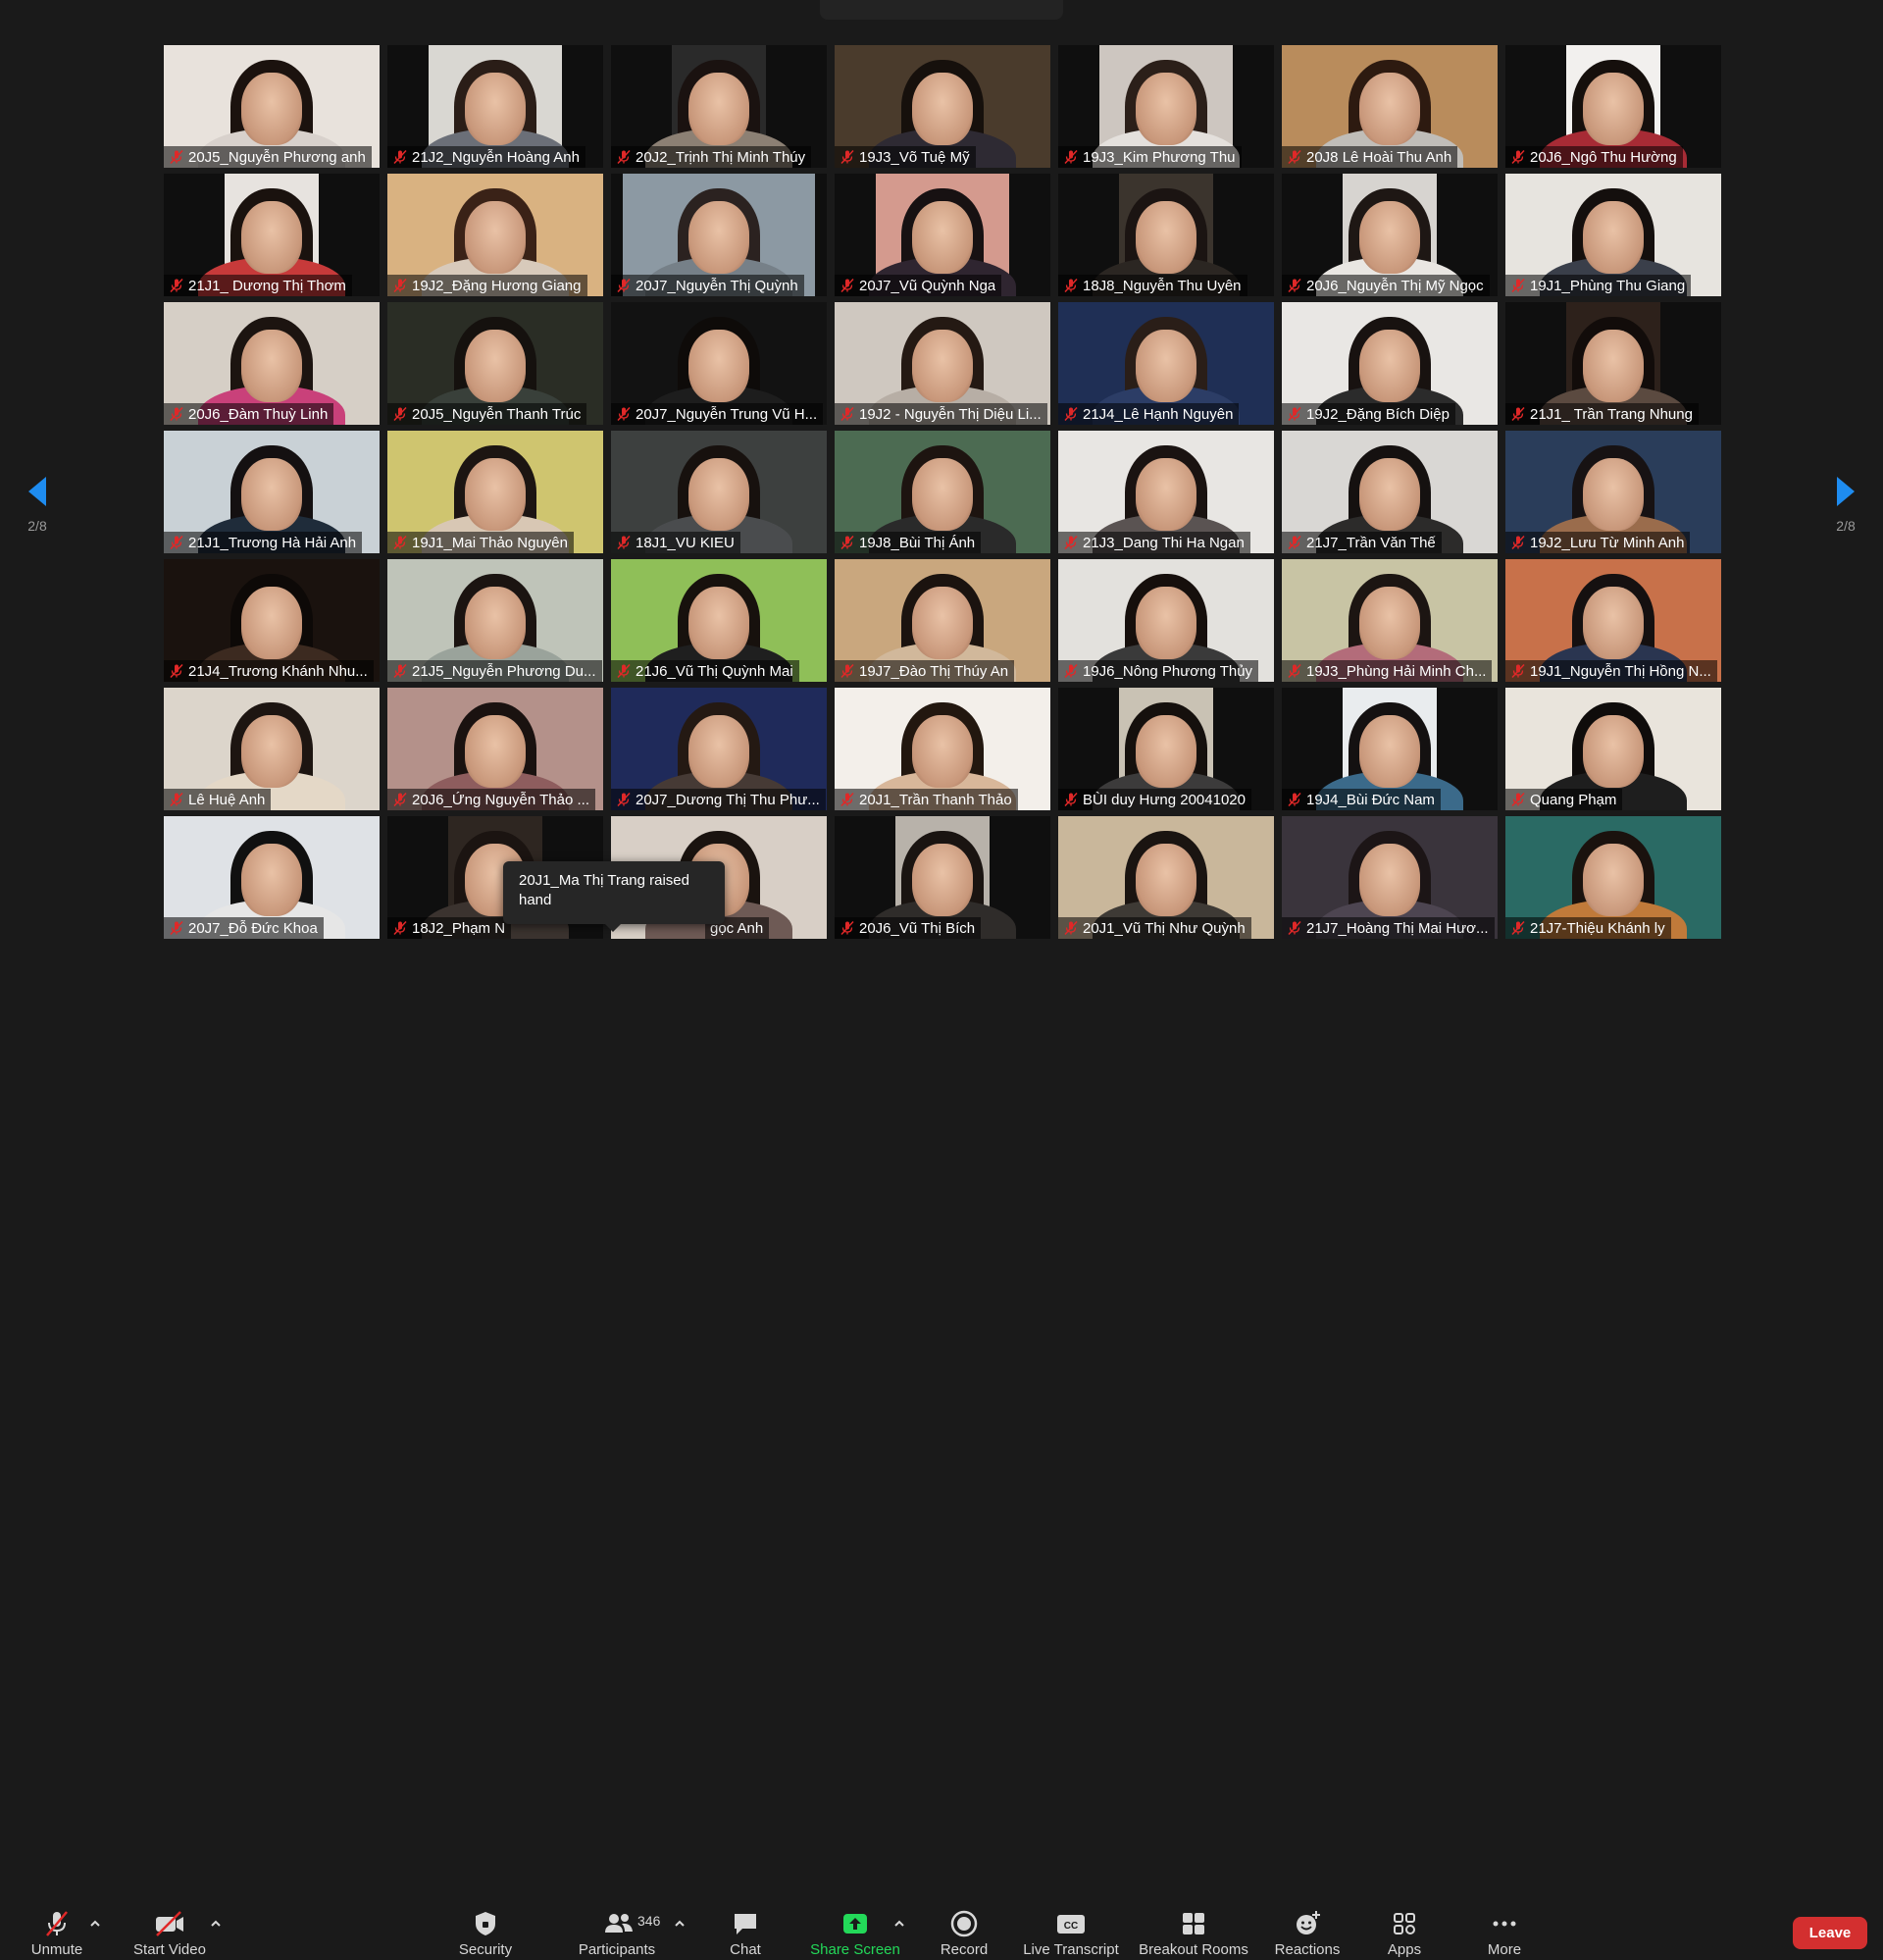 This screenshot has height=1960, width=1883. I want to click on participant-tile: 19J2_Đặng Hương Giang, so click(495, 235).